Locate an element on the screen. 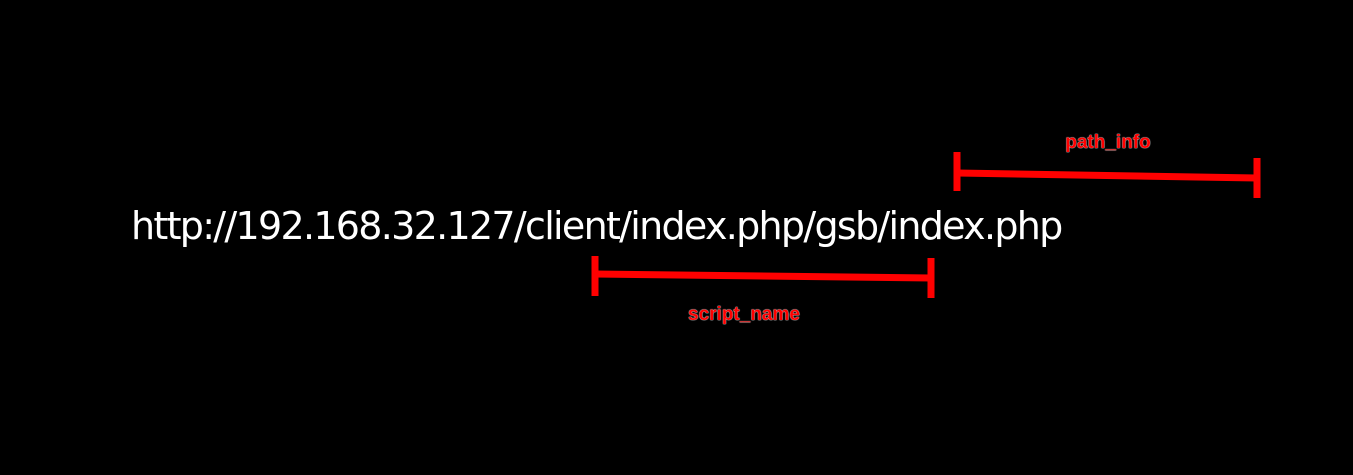 Image resolution: width=1353 pixels, height=475 pixels. path-info-bracket-bar is located at coordinates (1107, 175).